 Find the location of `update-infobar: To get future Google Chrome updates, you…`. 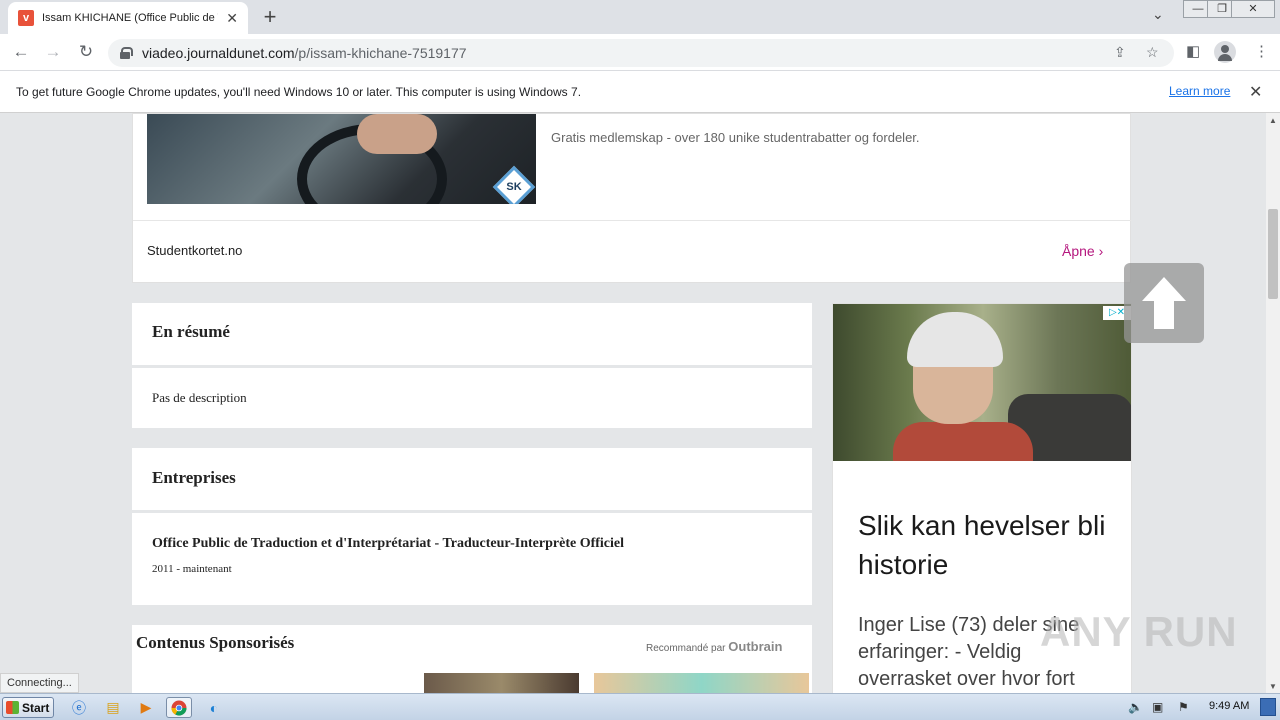

update-infobar: To get future Google Chrome updates, you… is located at coordinates (640, 92).